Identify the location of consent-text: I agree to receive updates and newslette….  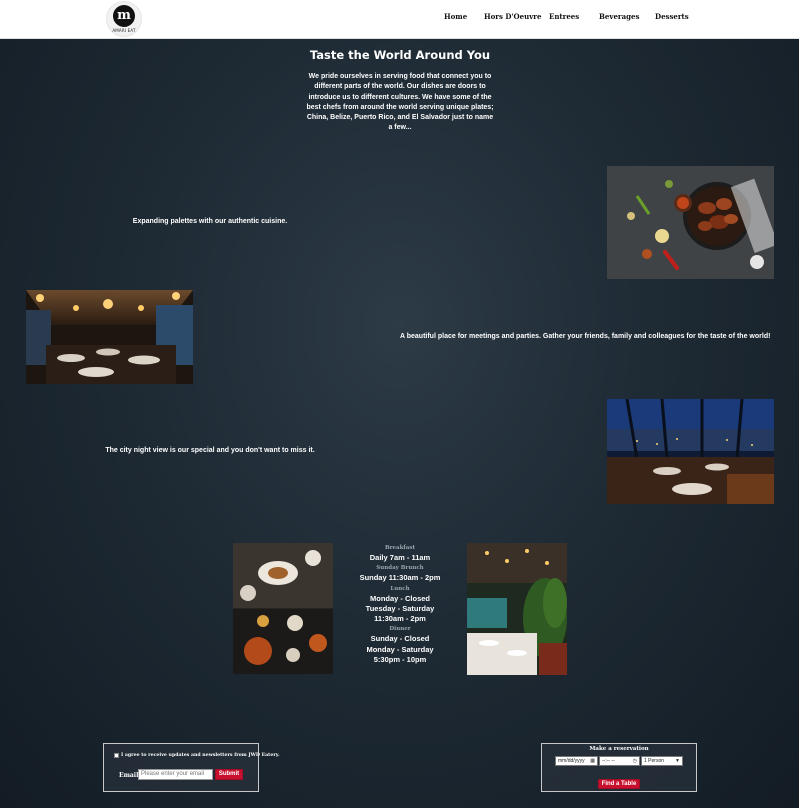
(200, 755).